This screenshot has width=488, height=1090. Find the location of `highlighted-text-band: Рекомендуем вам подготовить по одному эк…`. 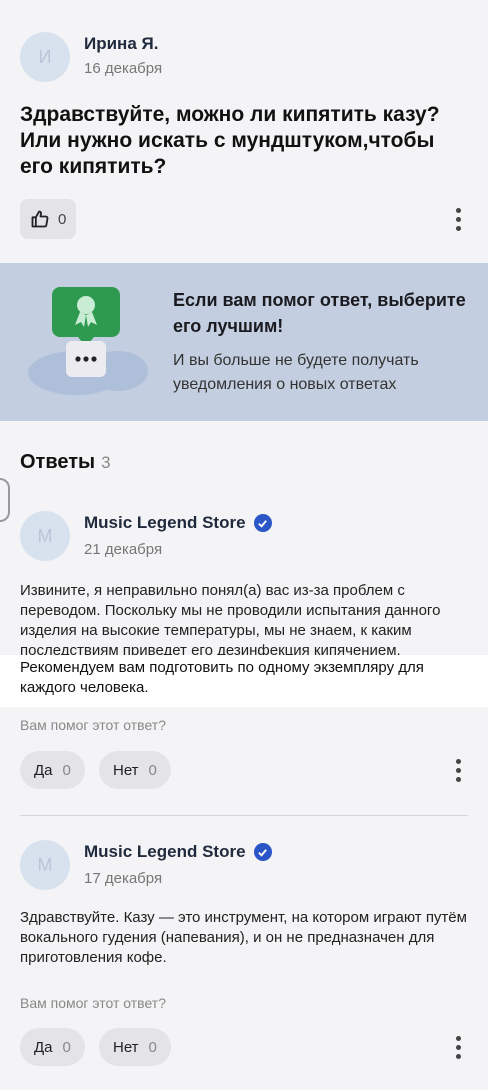

highlighted-text-band: Рекомендуем вам подготовить по одному эк… is located at coordinates (244, 681).